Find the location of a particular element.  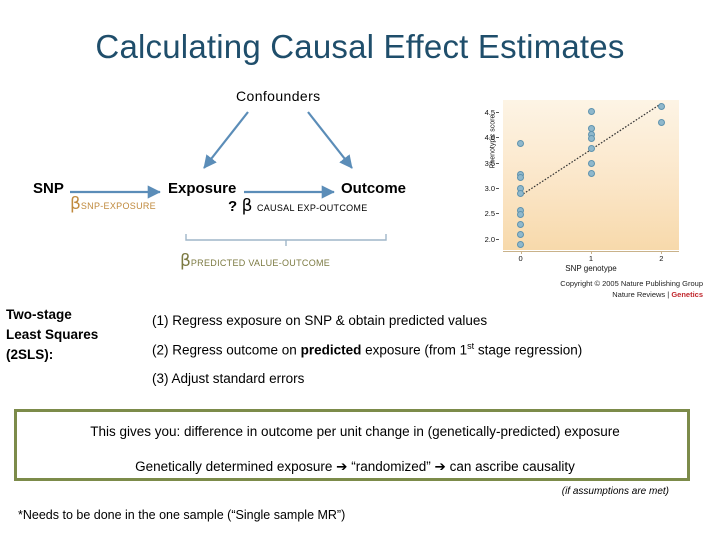

node-exposure: Exposure is located at coordinates (202, 188).